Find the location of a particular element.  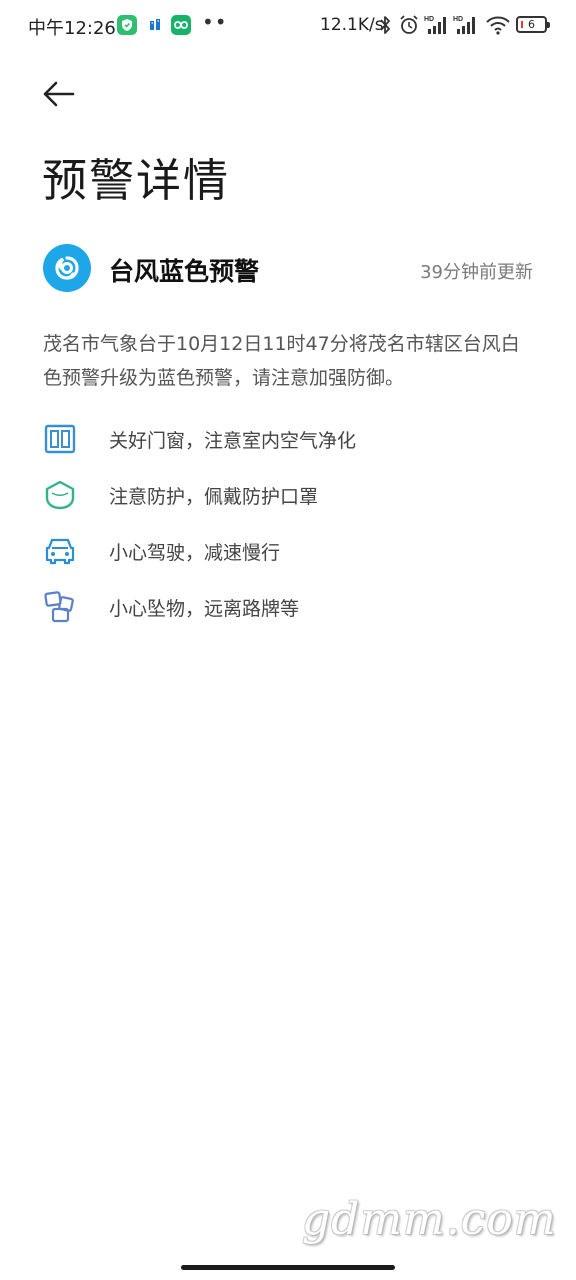

suggestion-text: 注意防护，佩戴防护口罩 is located at coordinates (214, 497).